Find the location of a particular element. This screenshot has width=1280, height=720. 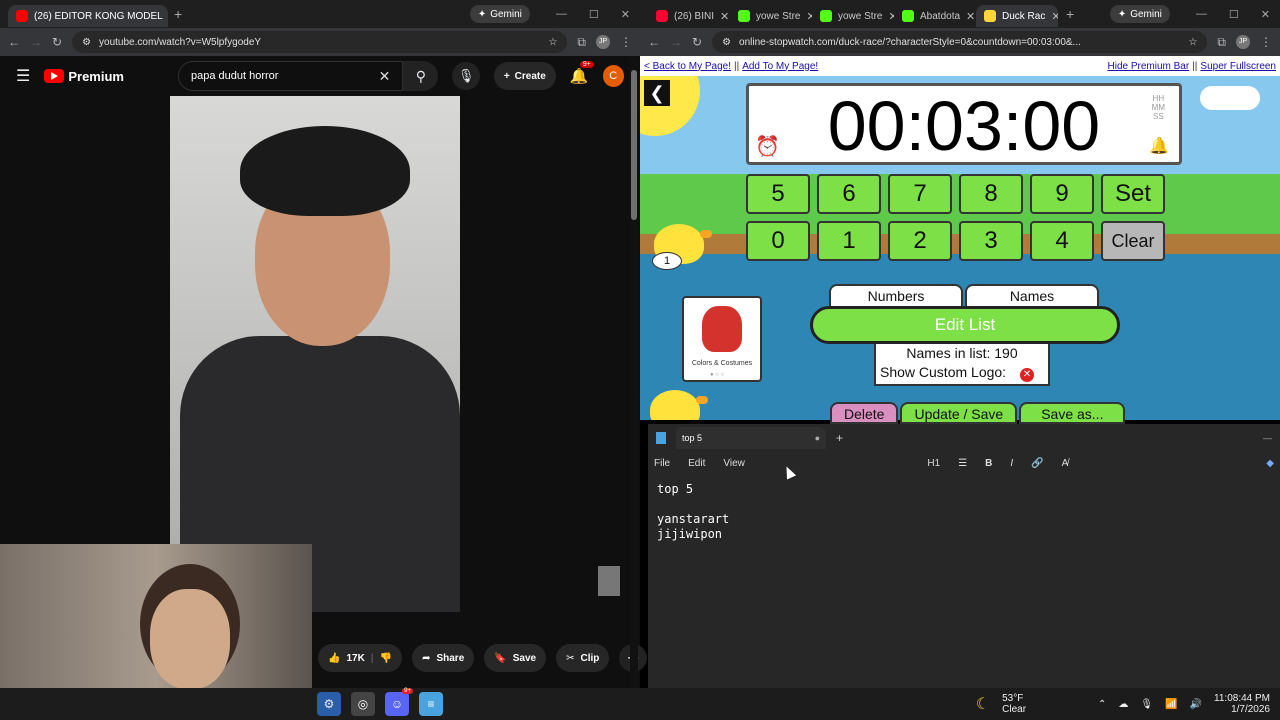

key-5: 5 is located at coordinates (778, 194).